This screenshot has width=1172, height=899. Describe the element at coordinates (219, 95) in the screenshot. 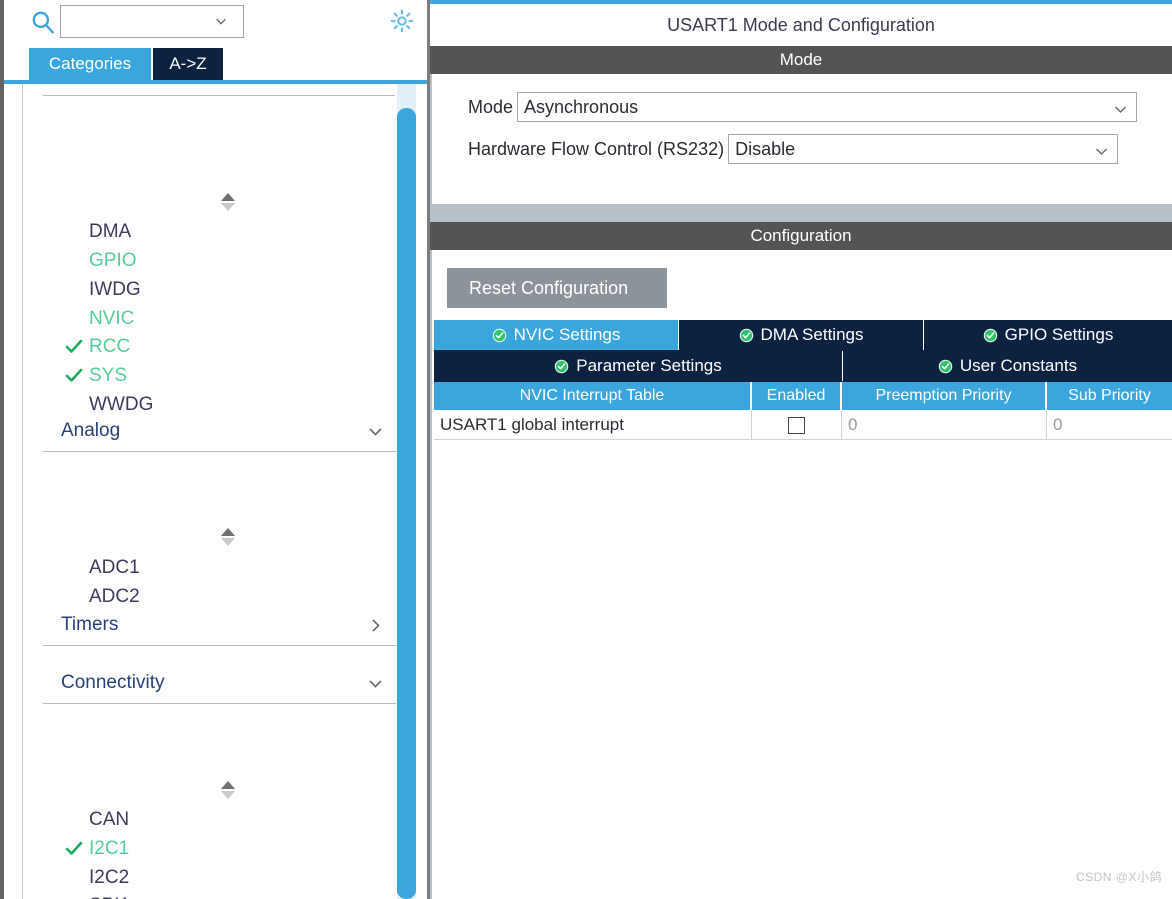

I see `group-divider-system` at that location.